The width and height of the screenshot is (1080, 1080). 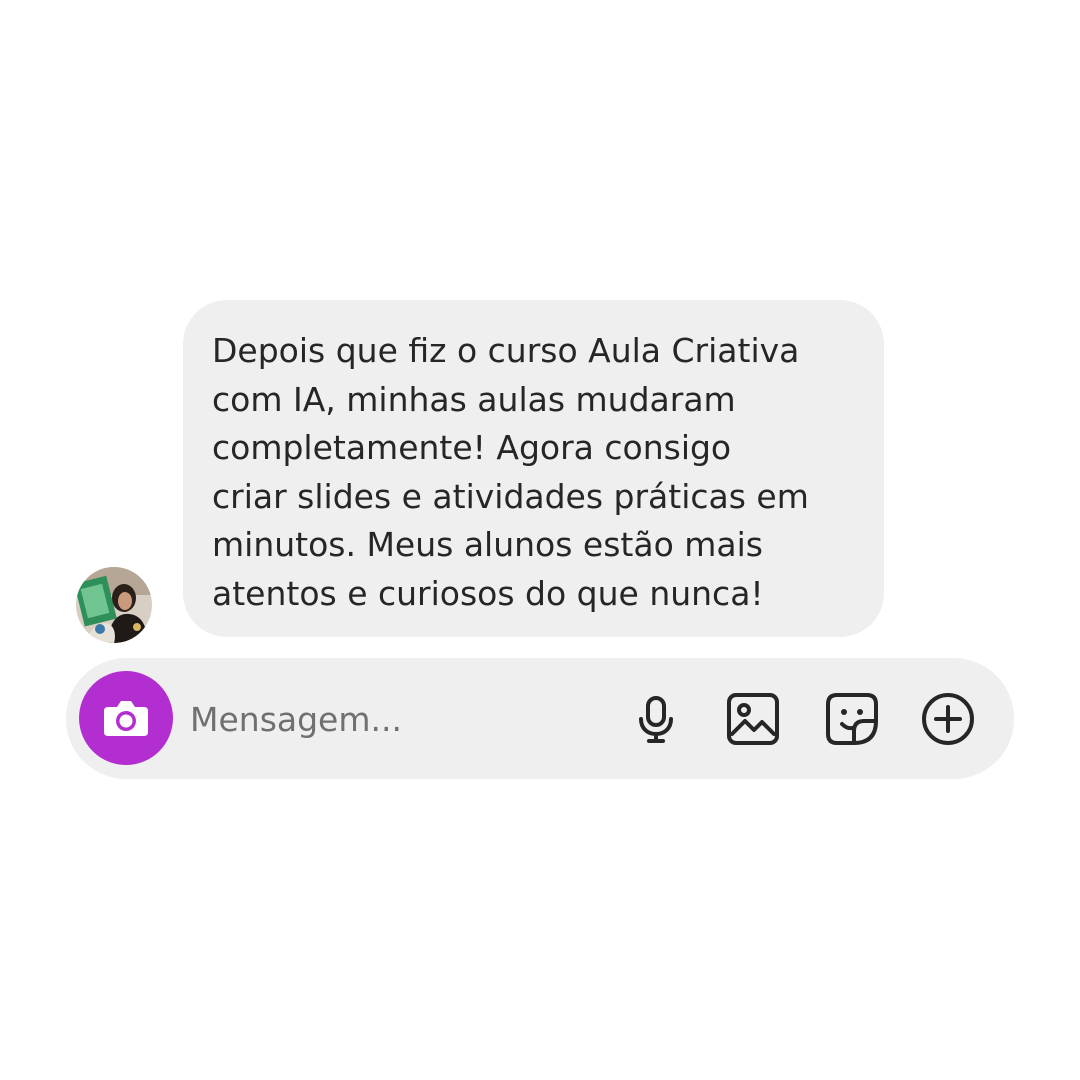 I want to click on message-line: com IA, minhas aulas mudaram, so click(x=474, y=399).